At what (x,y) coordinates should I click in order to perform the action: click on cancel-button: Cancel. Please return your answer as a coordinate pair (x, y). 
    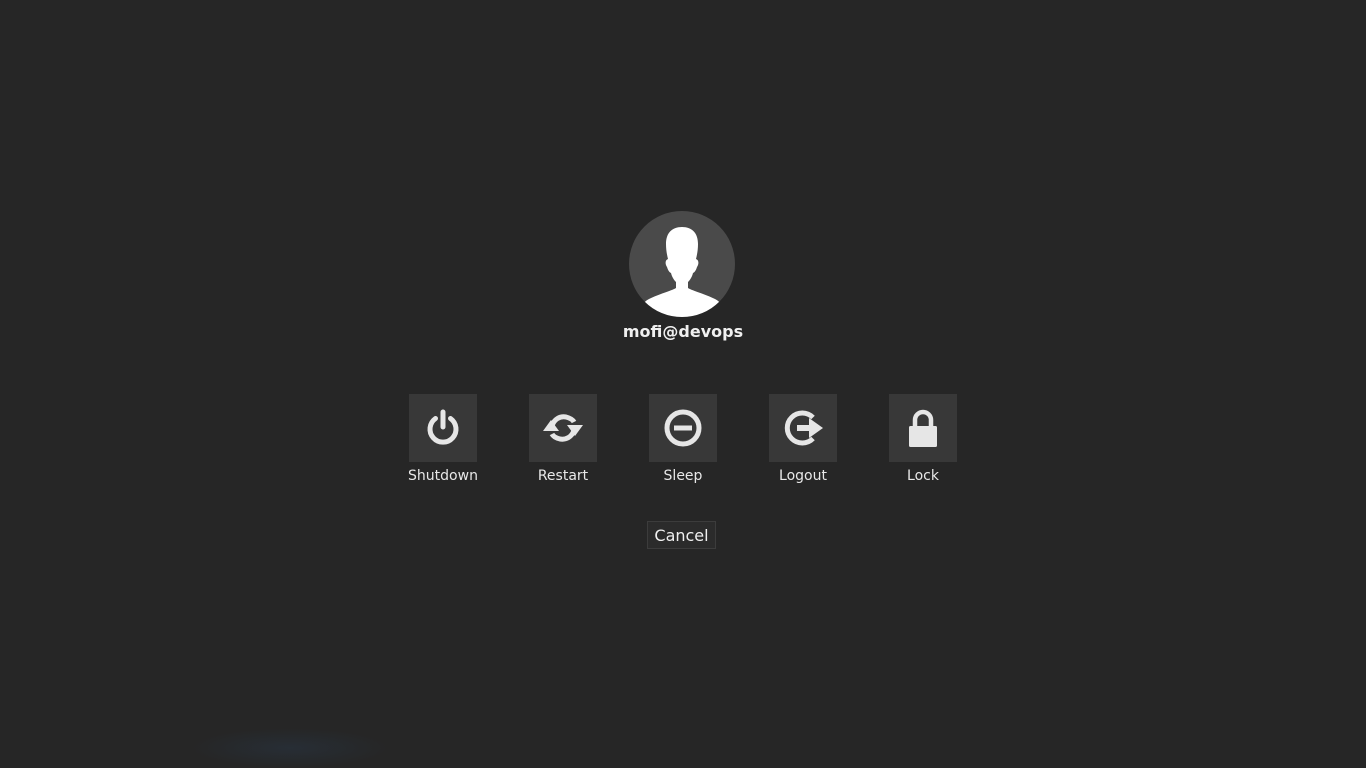
    Looking at the image, I should click on (681, 535).